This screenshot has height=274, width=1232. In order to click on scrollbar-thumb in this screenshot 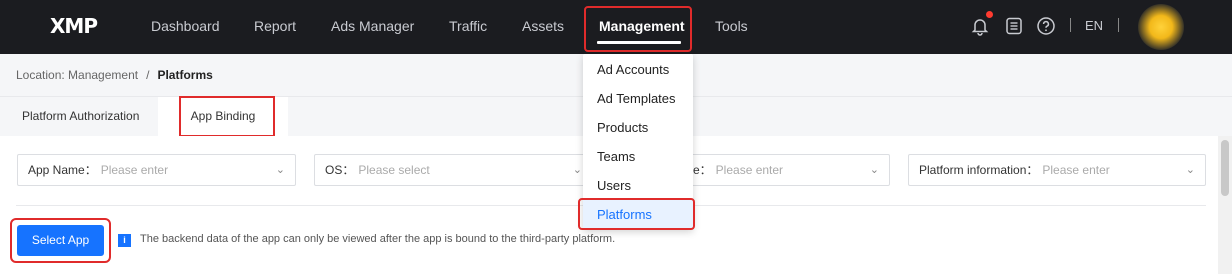, I will do `click(1225, 168)`.